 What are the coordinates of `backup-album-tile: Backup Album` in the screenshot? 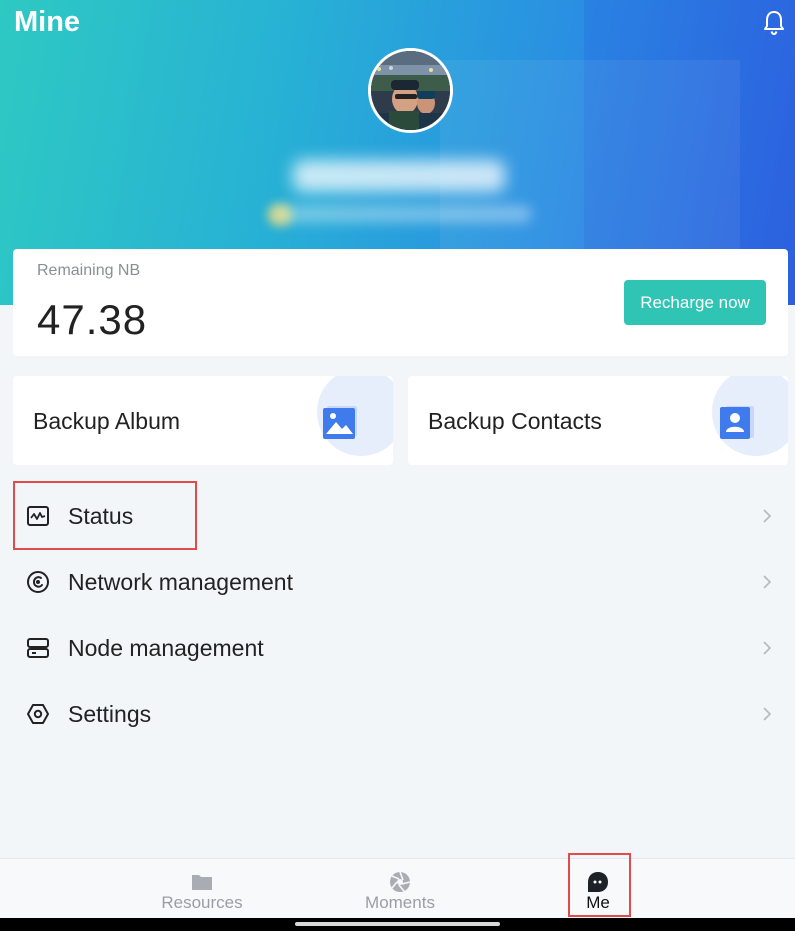 It's located at (203, 420).